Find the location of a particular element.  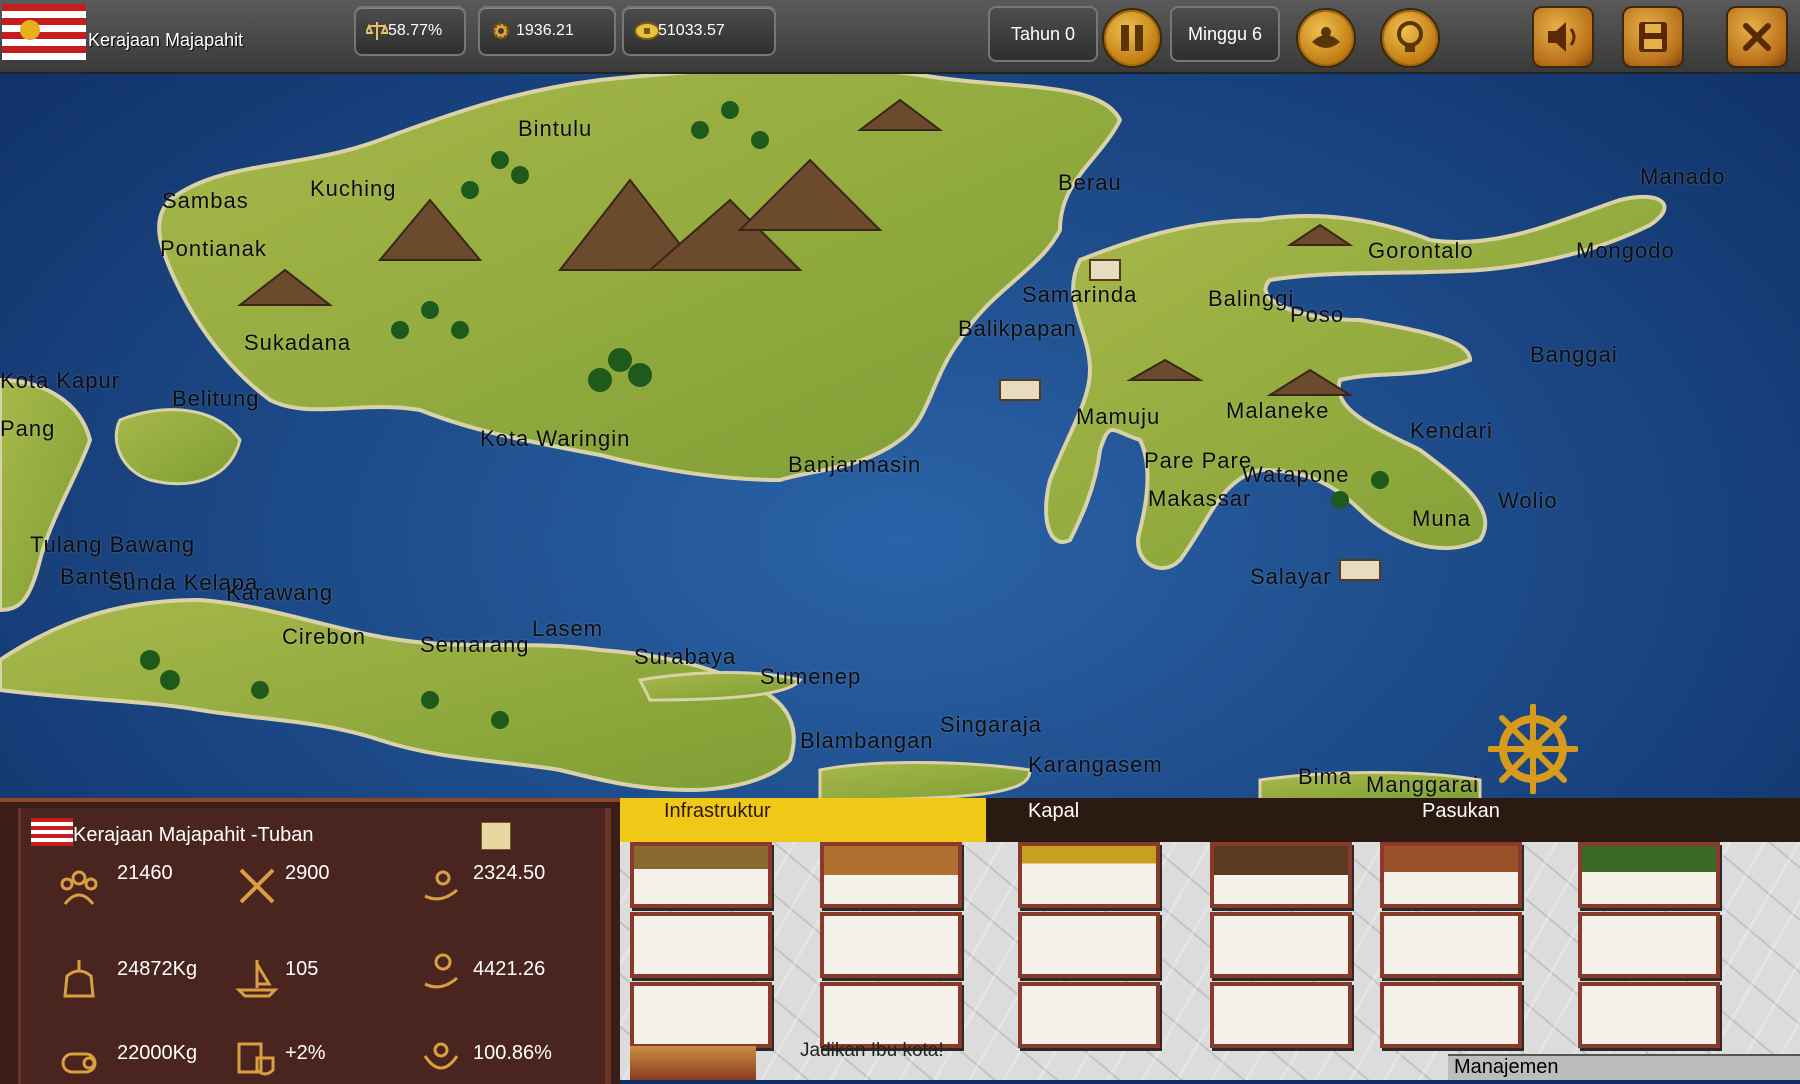

idea-icon is located at coordinates (1410, 36).